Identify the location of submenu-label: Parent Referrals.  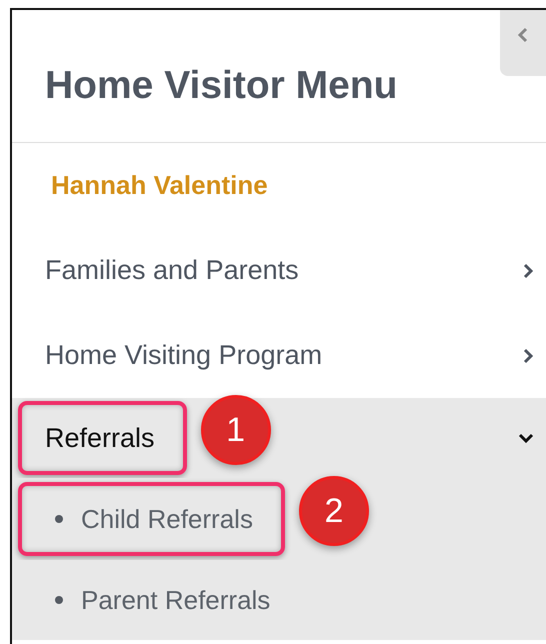
(175, 600).